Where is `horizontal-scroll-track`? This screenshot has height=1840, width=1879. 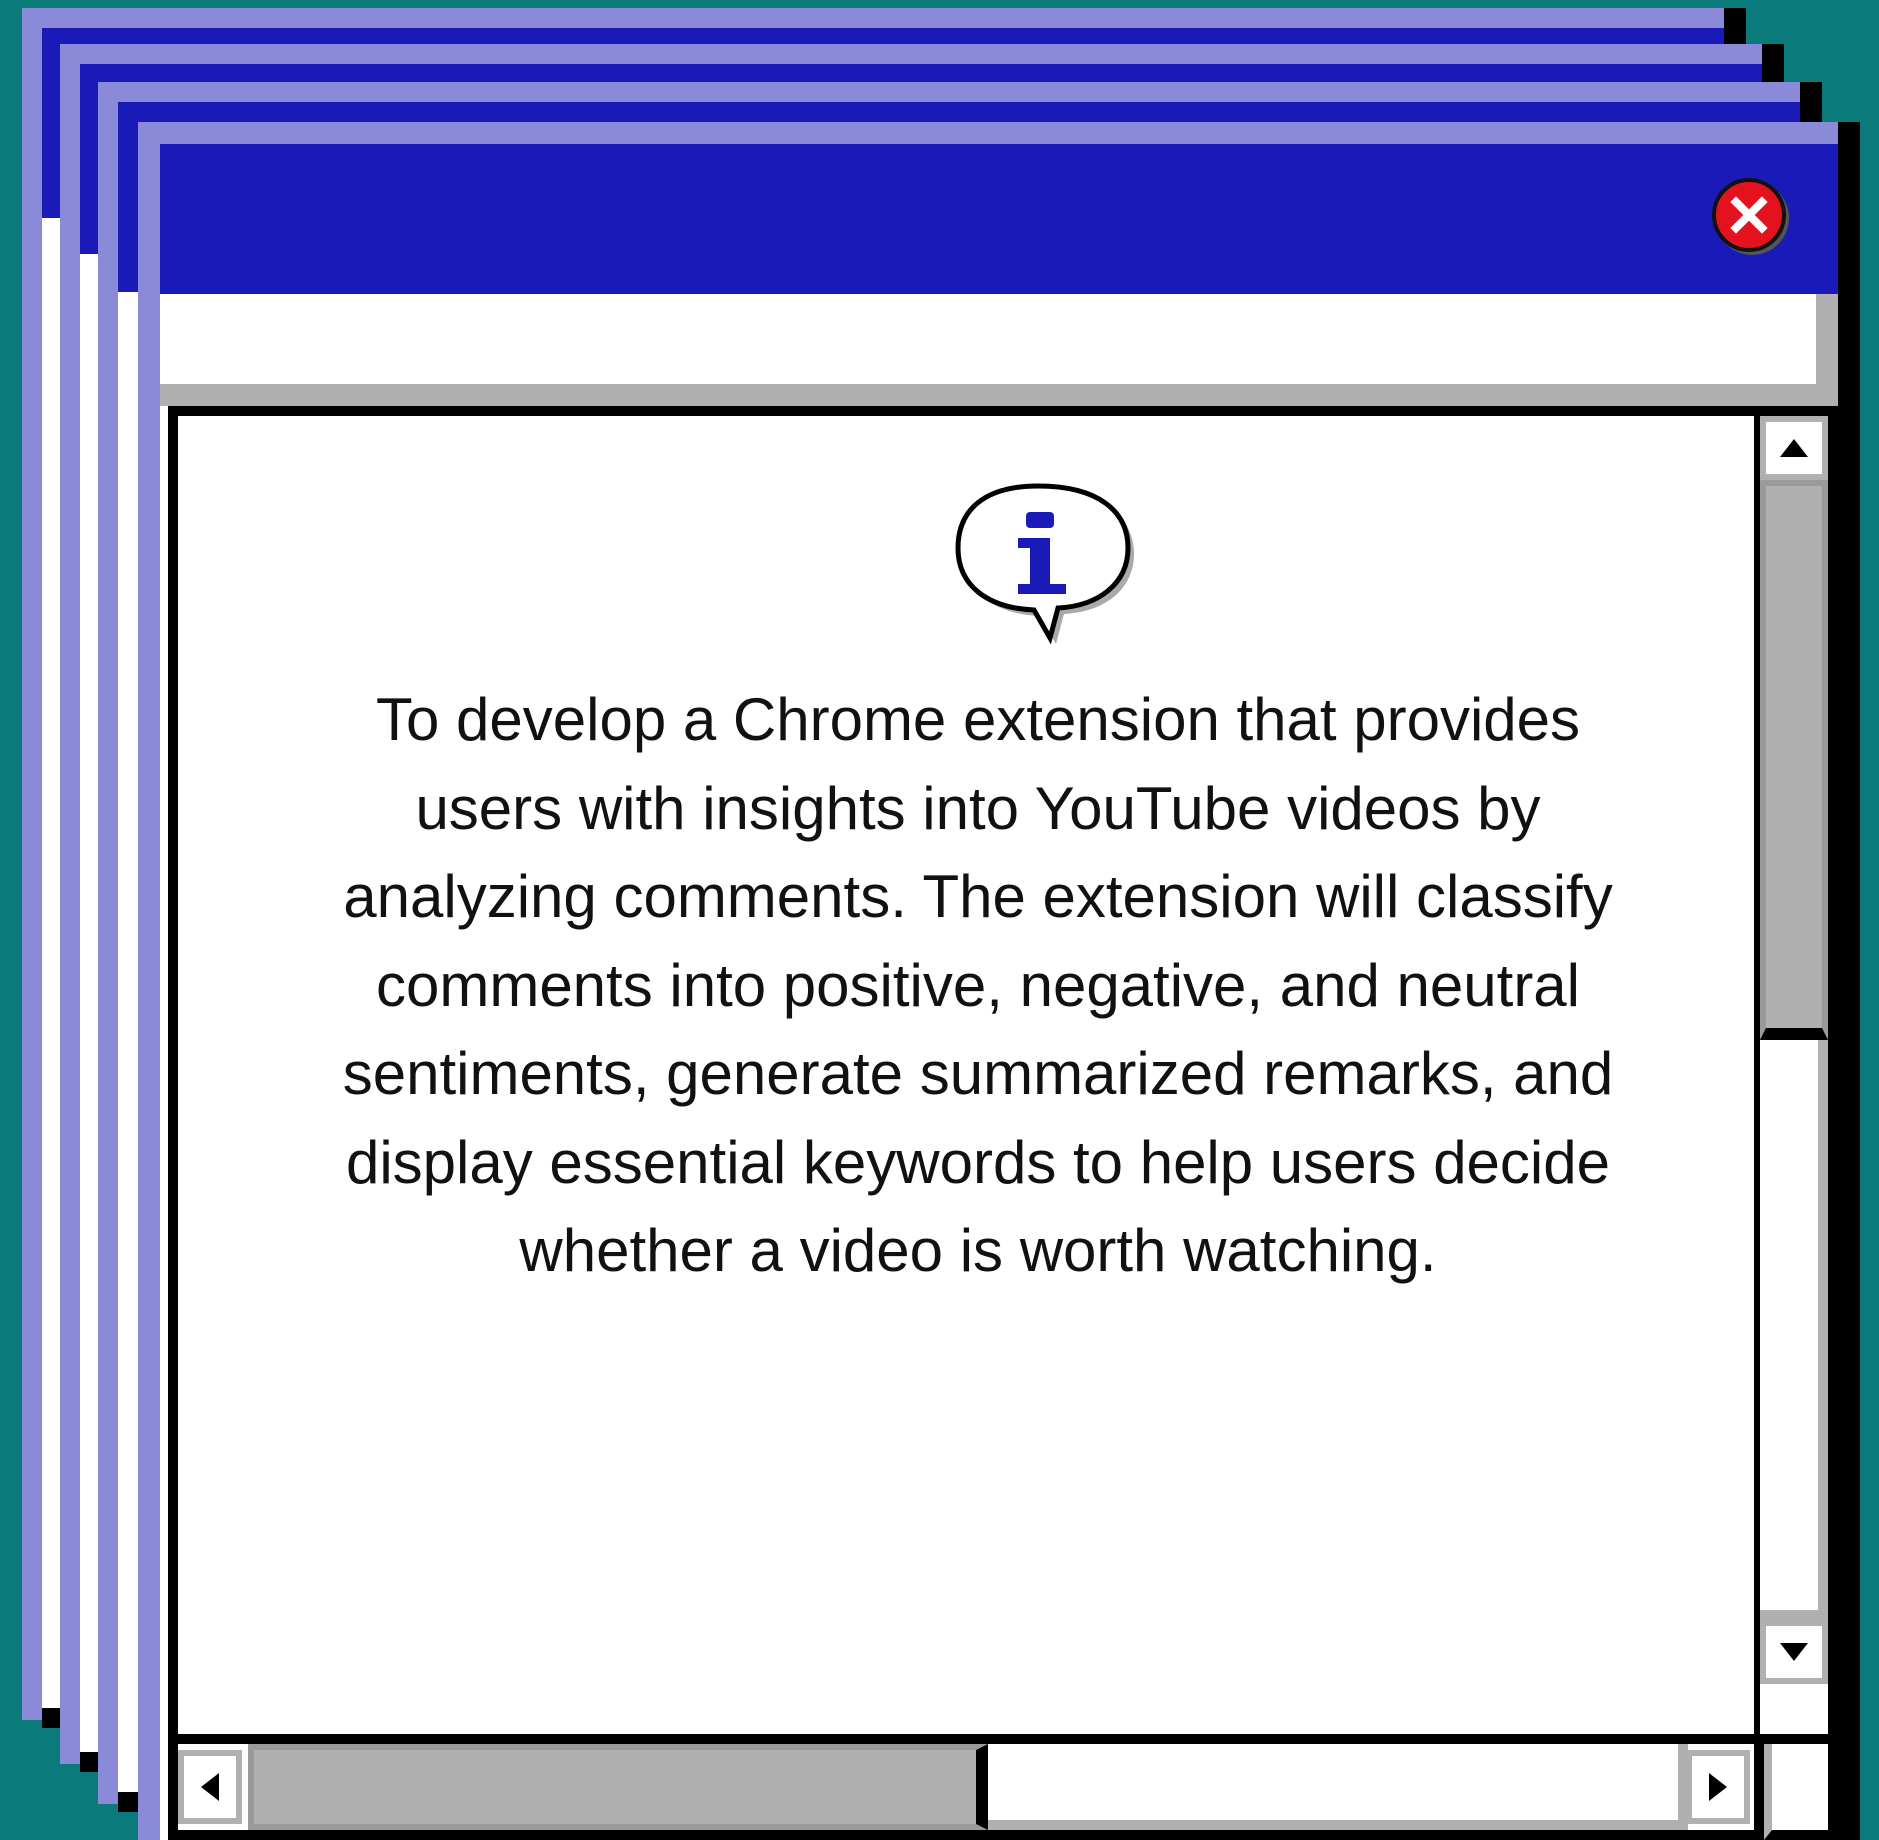 horizontal-scroll-track is located at coordinates (1338, 1787).